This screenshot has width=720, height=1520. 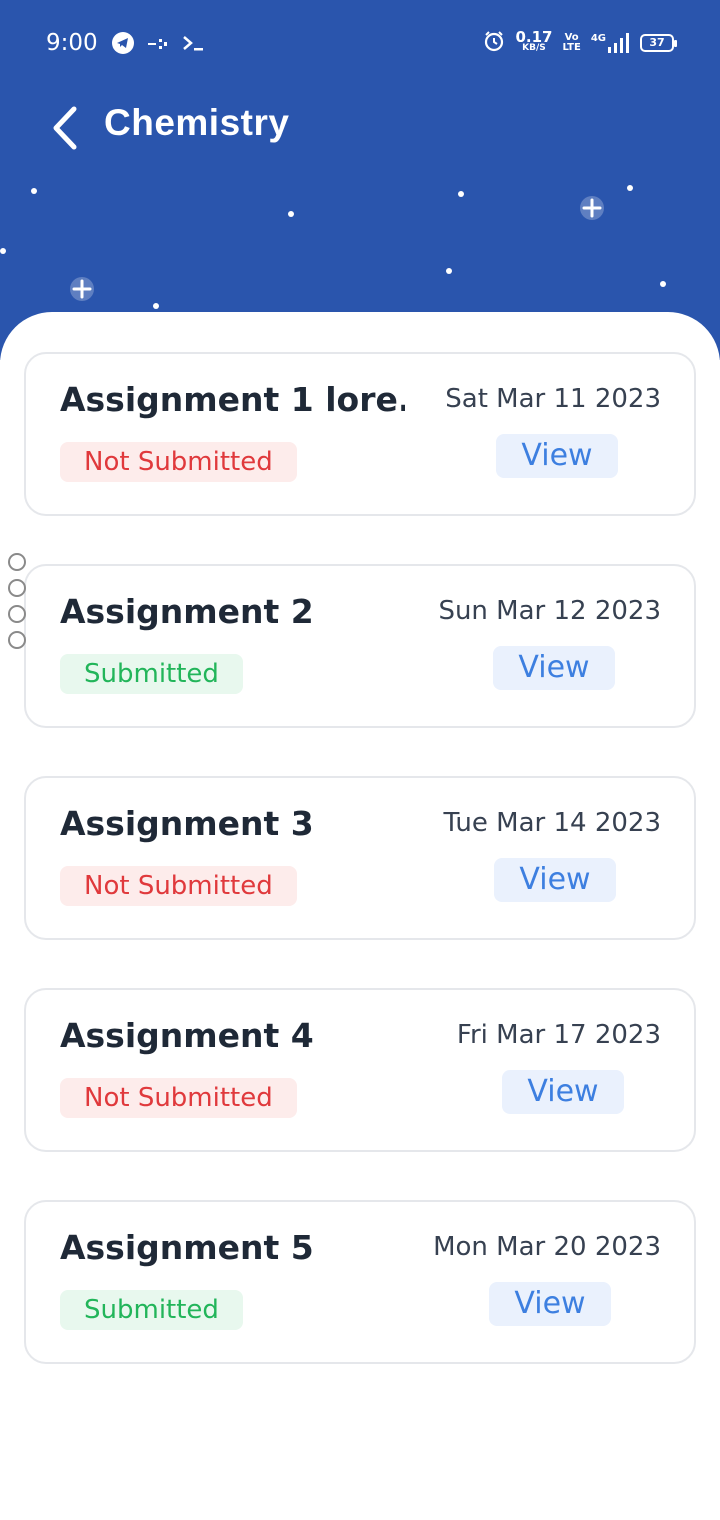 What do you see at coordinates (193, 45) in the screenshot?
I see `terminal-icon` at bounding box center [193, 45].